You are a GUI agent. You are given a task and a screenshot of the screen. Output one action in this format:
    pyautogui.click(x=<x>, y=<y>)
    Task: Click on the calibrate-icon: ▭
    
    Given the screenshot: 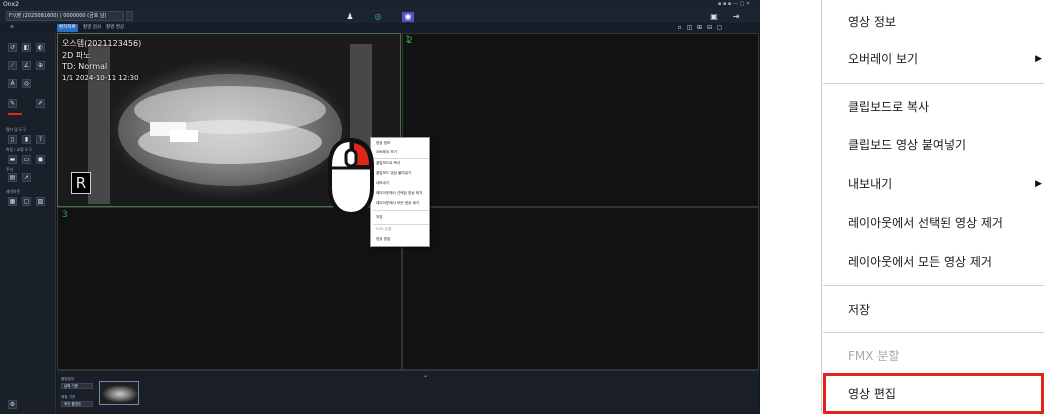 What is the action you would take?
    pyautogui.click(x=26, y=159)
    